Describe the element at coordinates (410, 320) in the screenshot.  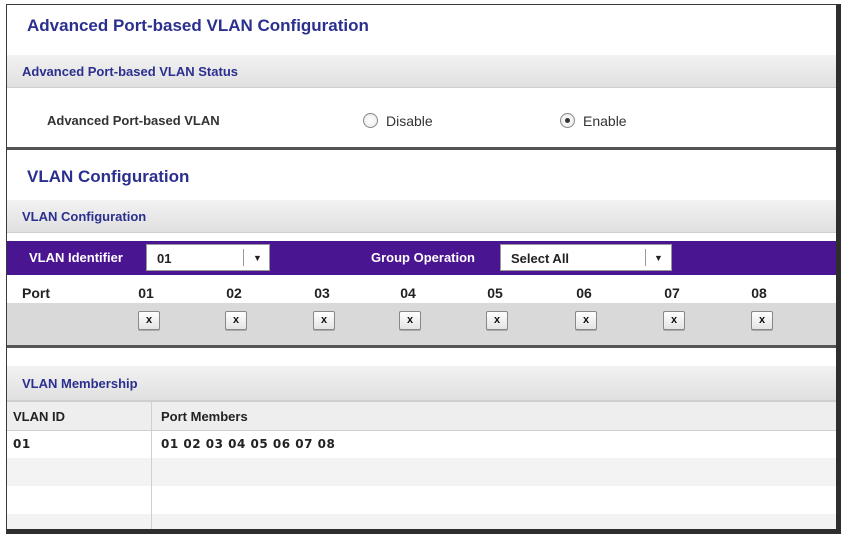
I see `port-04-toggle: x` at that location.